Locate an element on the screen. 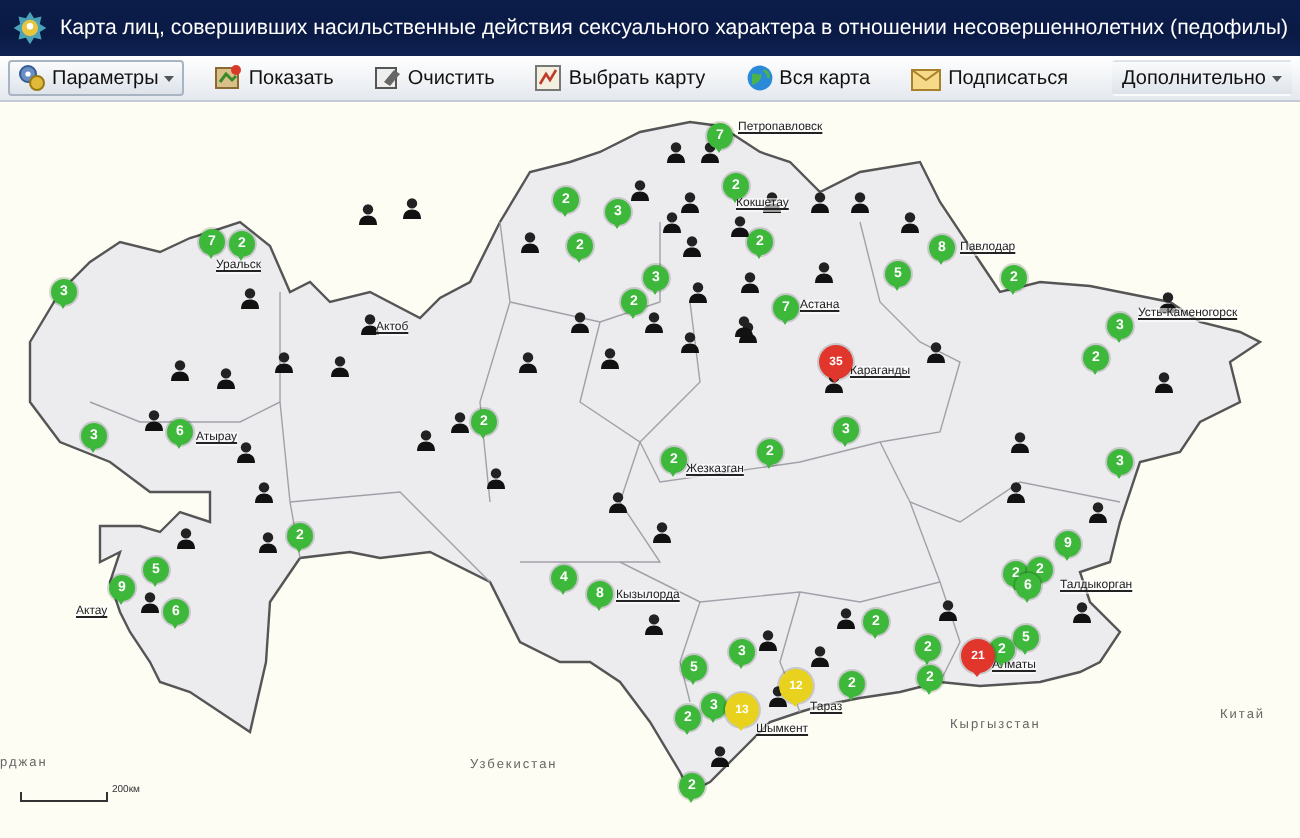 Image resolution: width=1300 pixels, height=838 pixels. map-icon is located at coordinates (228, 78).